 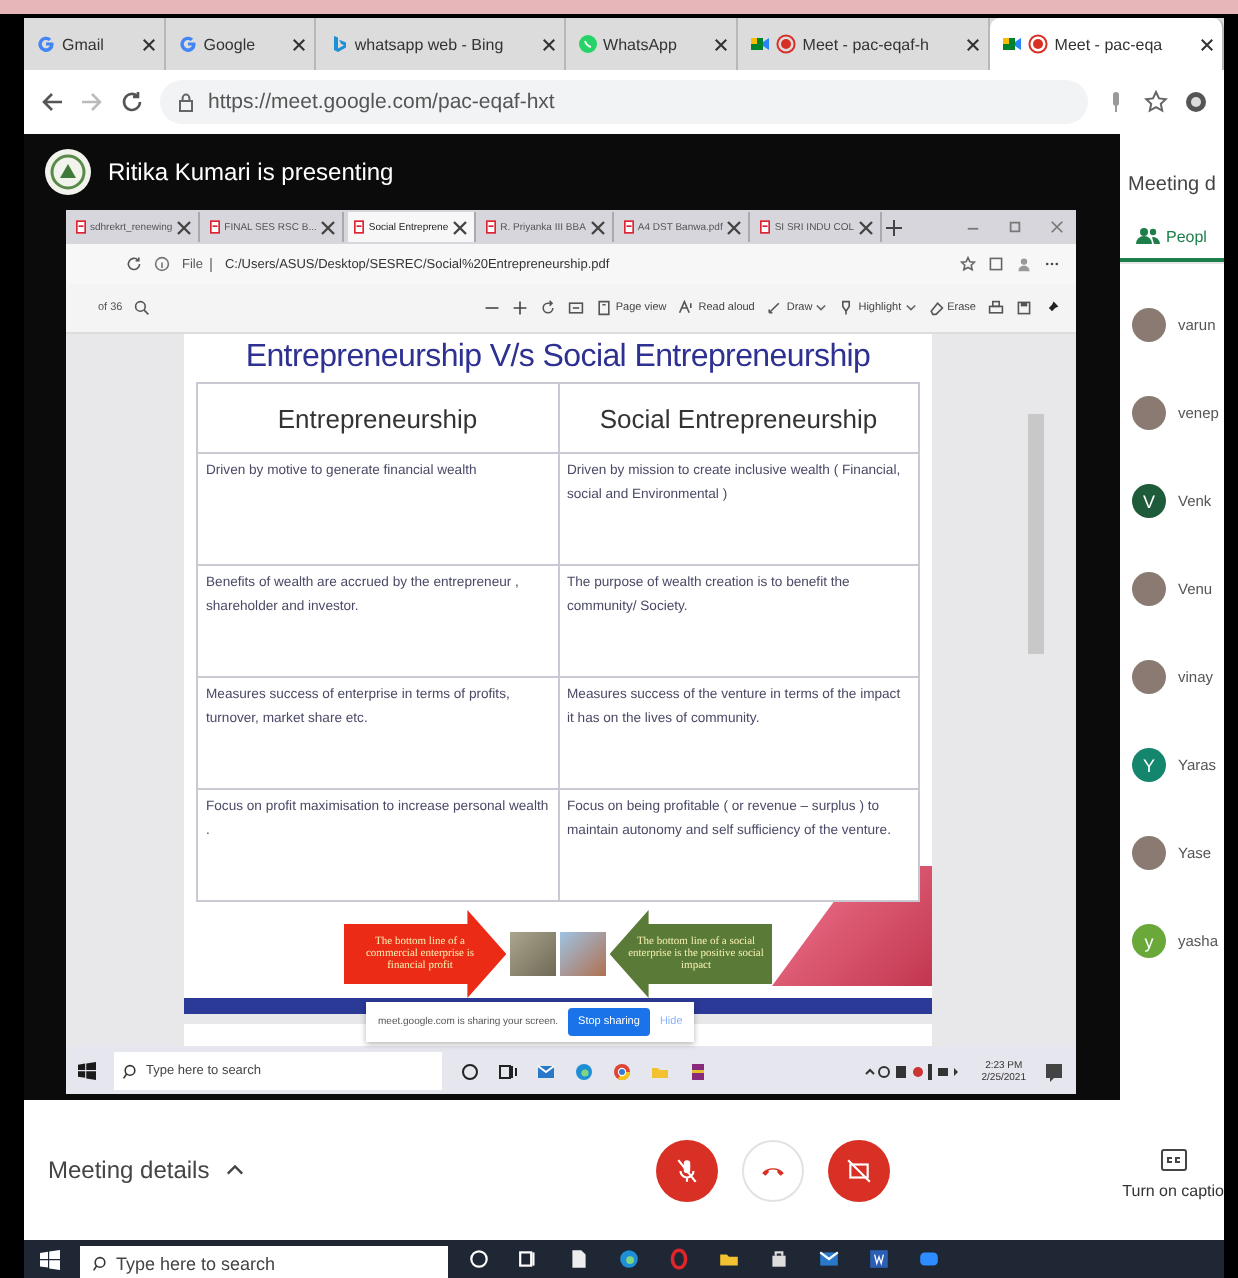 I want to click on chat-bubble-icon, so click(x=587, y=44).